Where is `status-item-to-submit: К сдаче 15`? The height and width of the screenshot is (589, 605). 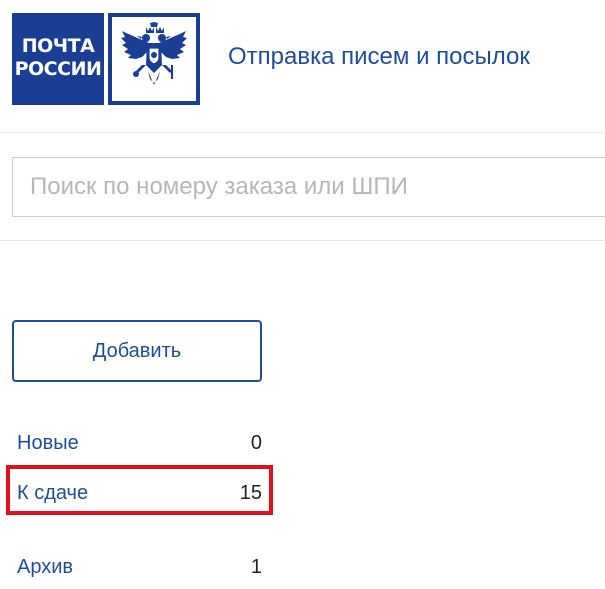
status-item-to-submit: К сдаче 15 is located at coordinates (140, 497).